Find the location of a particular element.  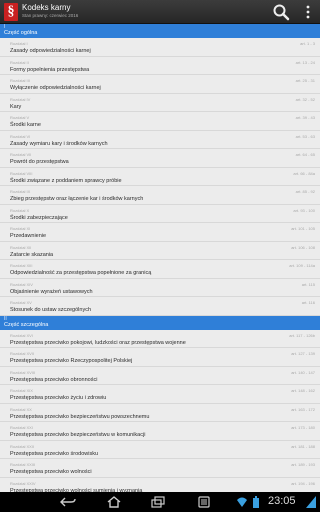

chapter-number: Rozdział XII is located at coordinates (21, 247).